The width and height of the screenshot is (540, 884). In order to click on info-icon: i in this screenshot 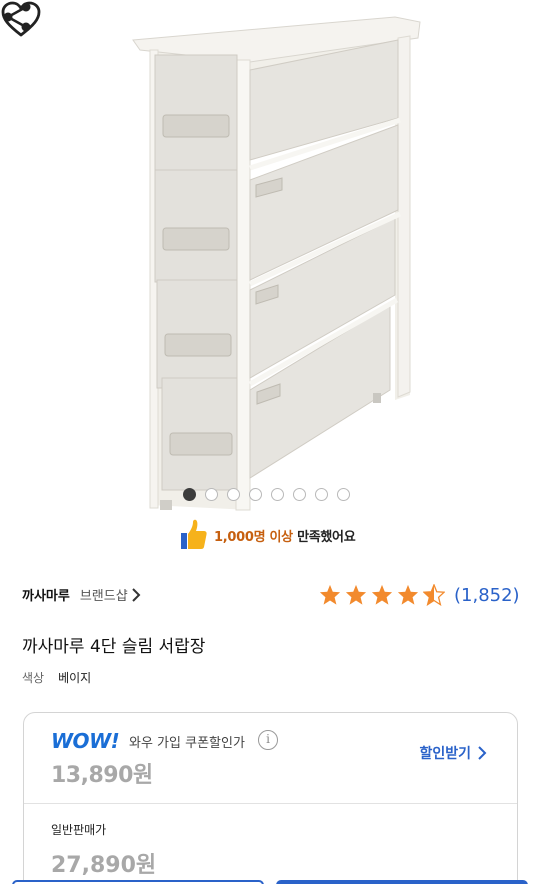, I will do `click(268, 740)`.